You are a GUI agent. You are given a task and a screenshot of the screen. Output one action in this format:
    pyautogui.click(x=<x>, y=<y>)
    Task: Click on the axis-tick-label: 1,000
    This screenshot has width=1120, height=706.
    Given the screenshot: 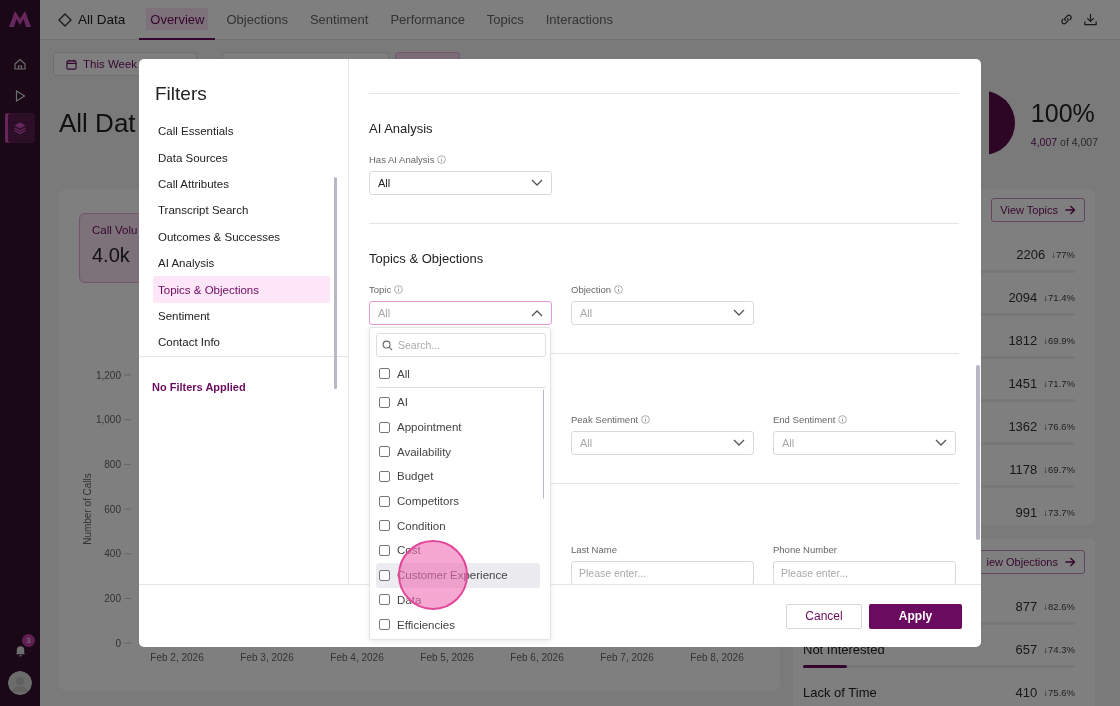 What is the action you would take?
    pyautogui.click(x=108, y=420)
    